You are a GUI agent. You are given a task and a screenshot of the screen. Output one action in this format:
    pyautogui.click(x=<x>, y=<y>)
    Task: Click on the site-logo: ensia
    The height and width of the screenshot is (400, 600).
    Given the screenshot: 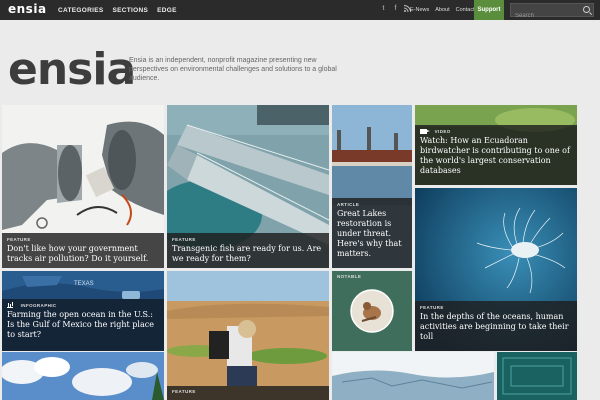 What is the action you would take?
    pyautogui.click(x=72, y=70)
    